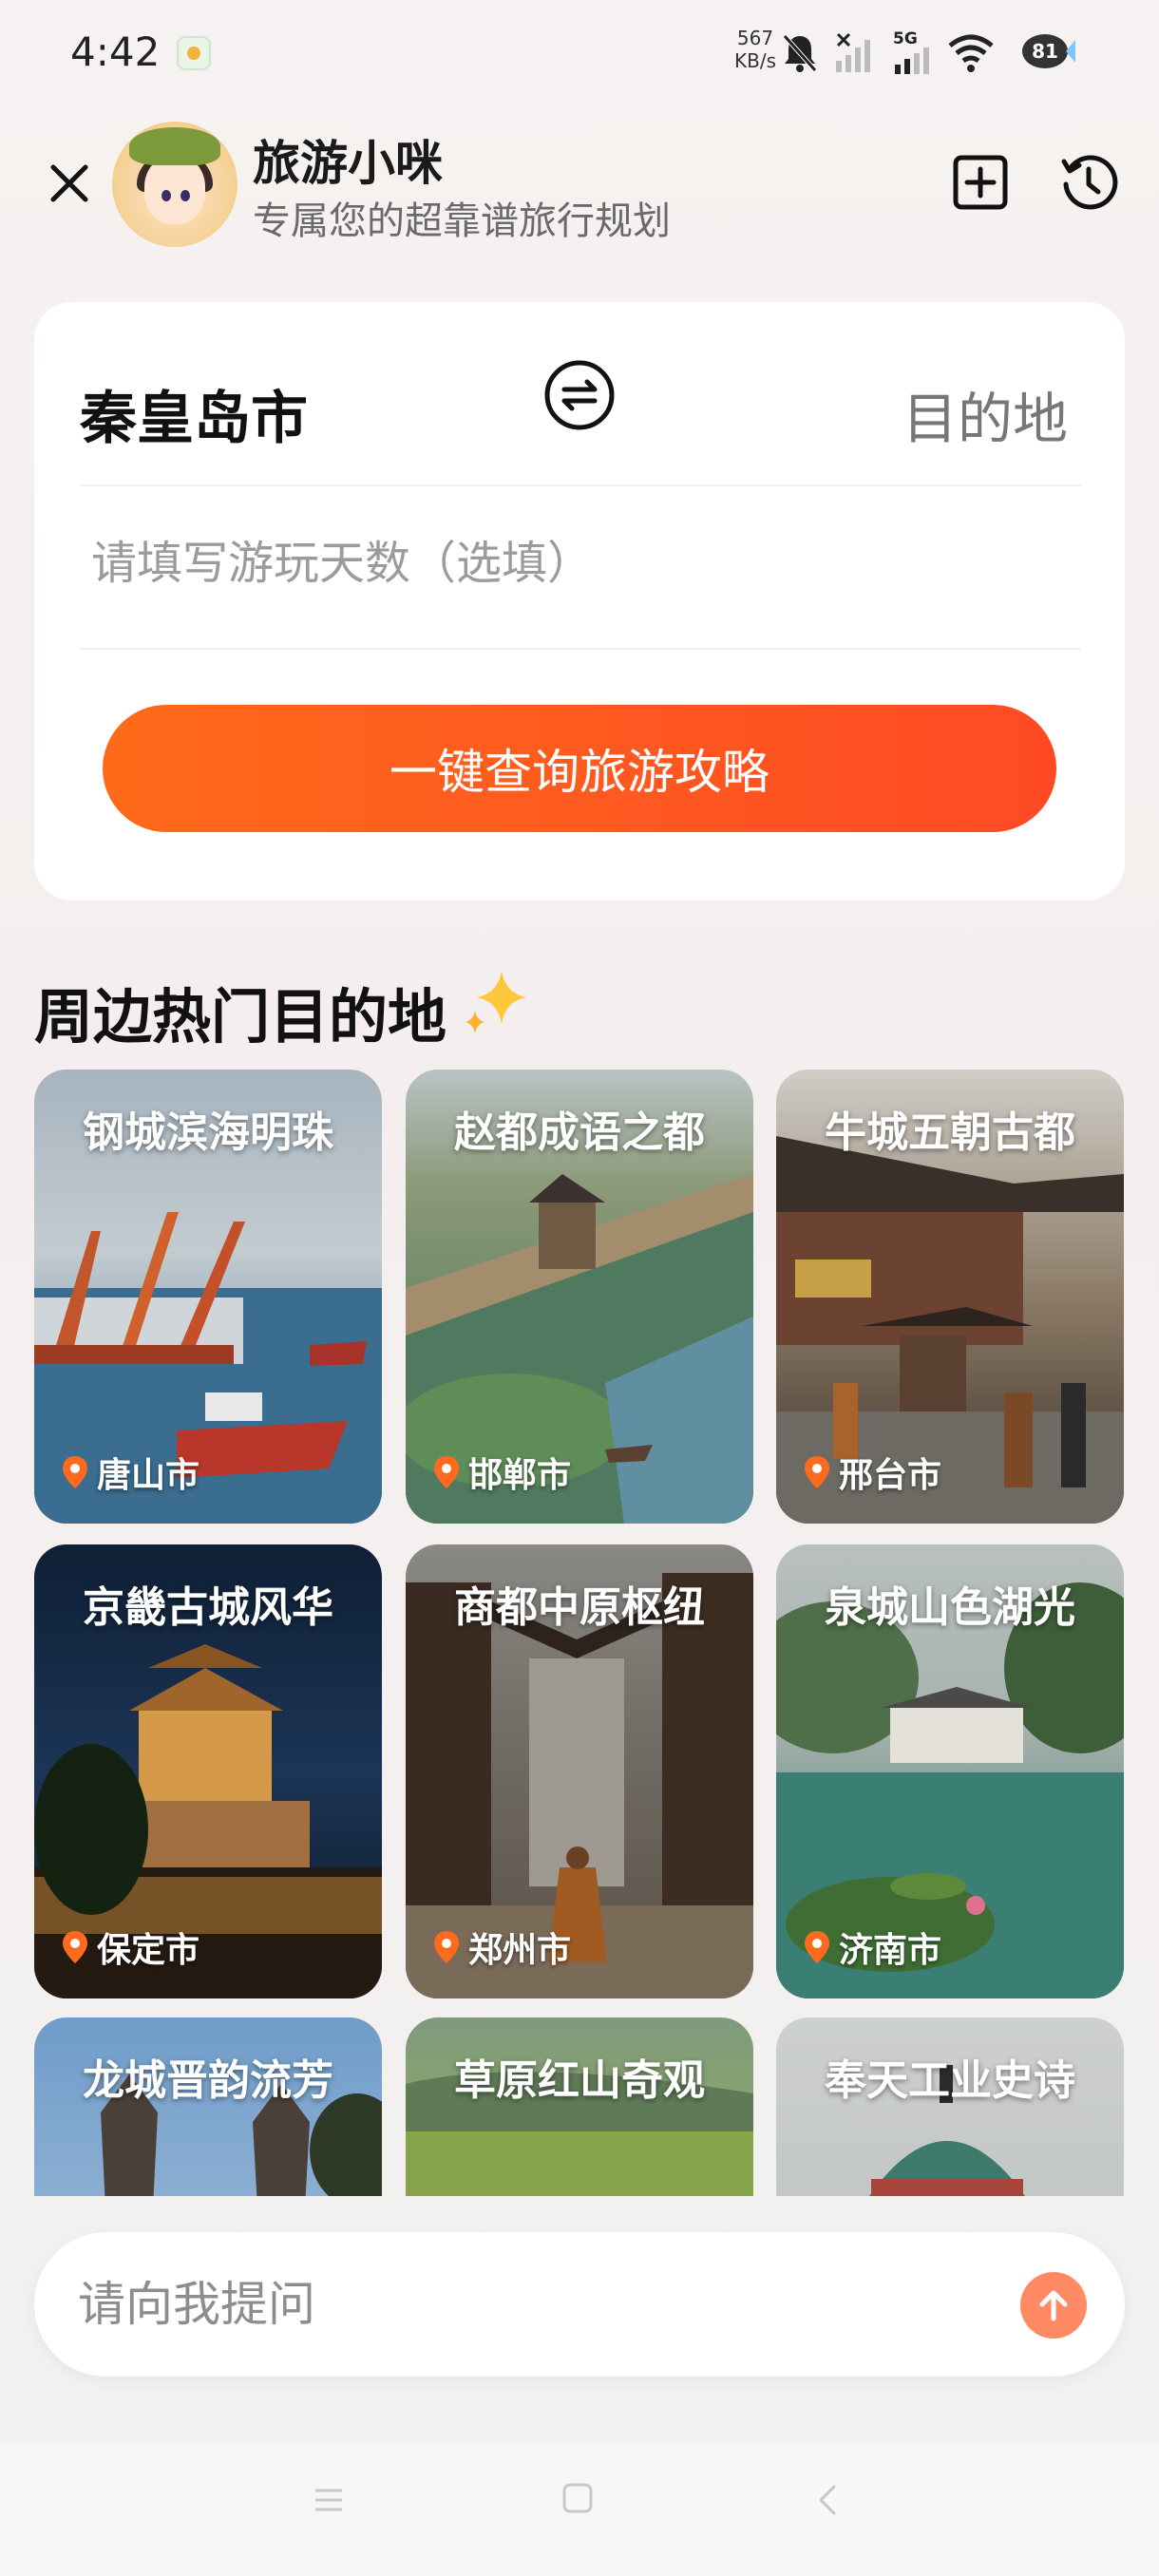  I want to click on destination-city: 邯郸市, so click(520, 1475).